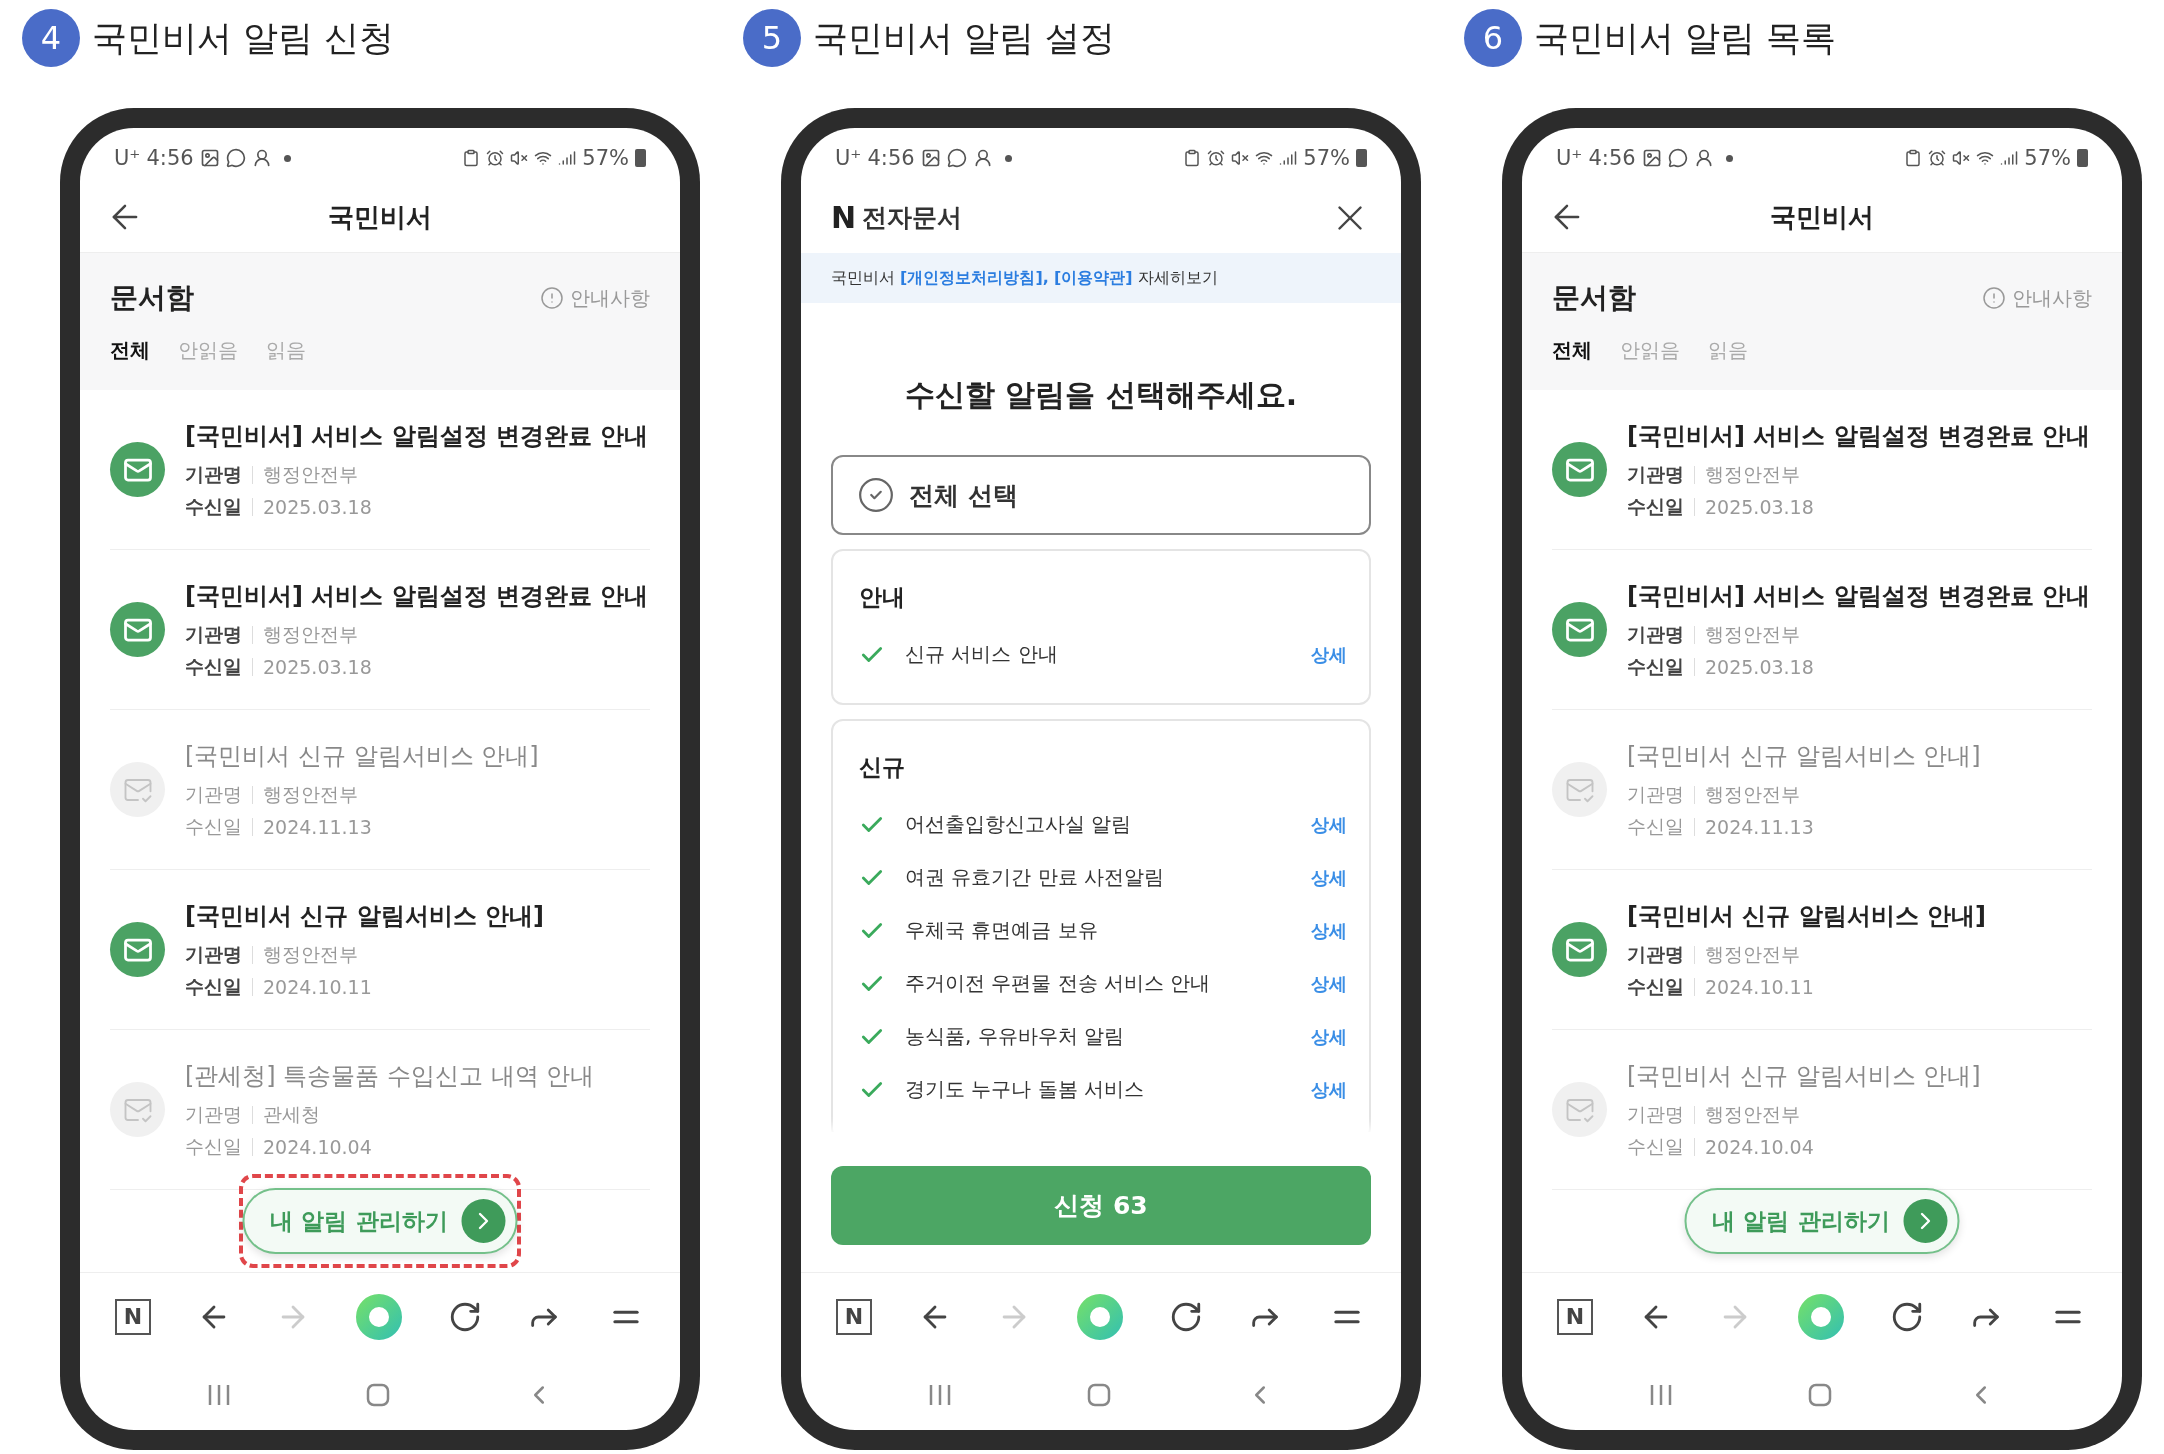 This screenshot has height=1454, width=2164. What do you see at coordinates (291, 1114) in the screenshot?
I see `agency-name: 관세청` at bounding box center [291, 1114].